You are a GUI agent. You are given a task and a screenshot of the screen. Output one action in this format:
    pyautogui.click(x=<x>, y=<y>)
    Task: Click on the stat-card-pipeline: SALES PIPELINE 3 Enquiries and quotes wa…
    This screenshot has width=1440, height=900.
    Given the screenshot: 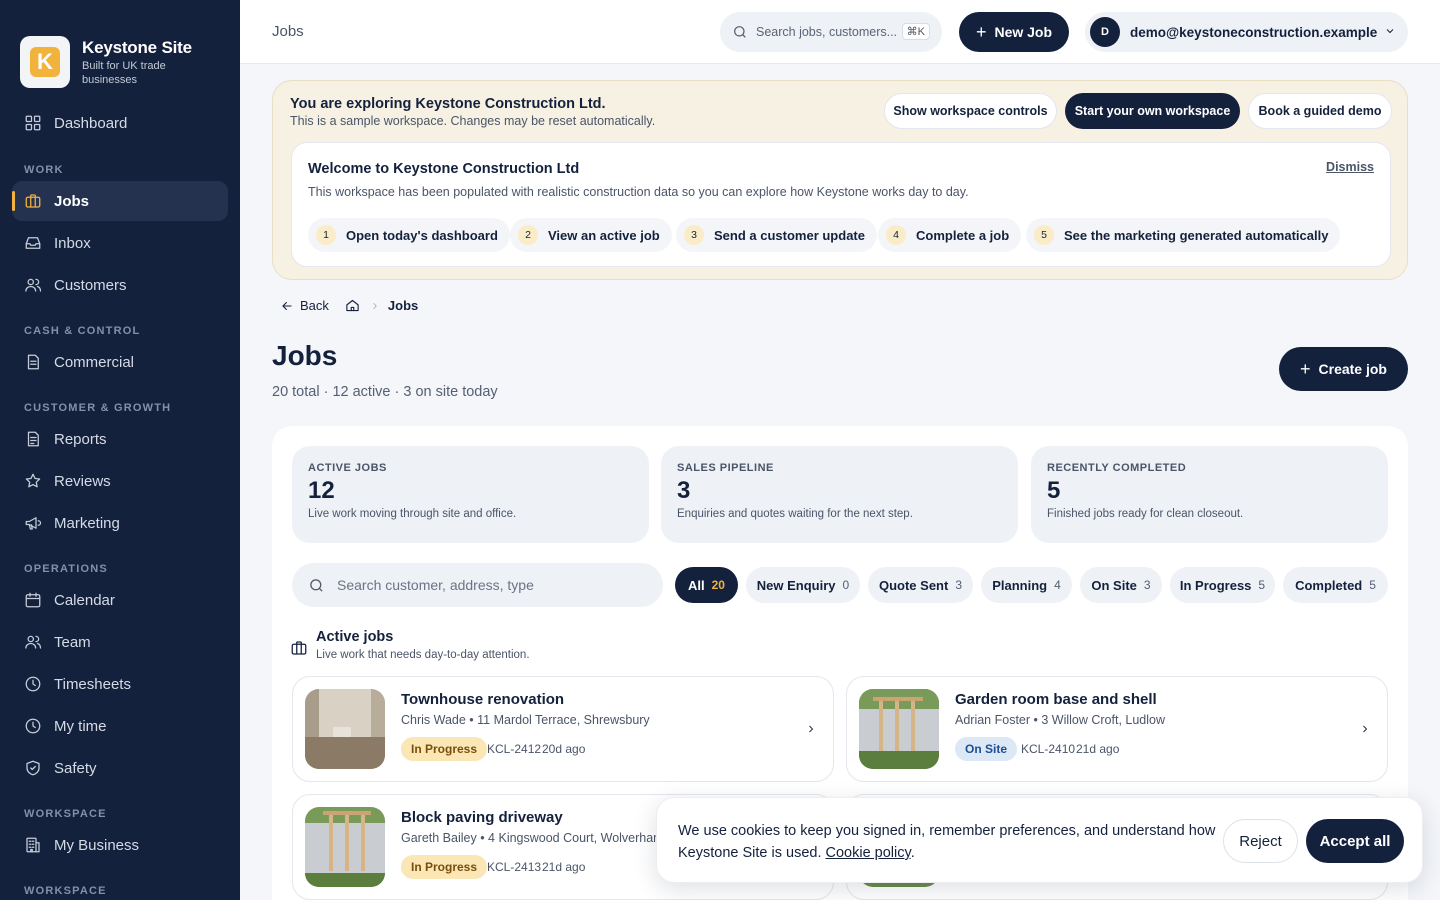 What is the action you would take?
    pyautogui.click(x=839, y=494)
    